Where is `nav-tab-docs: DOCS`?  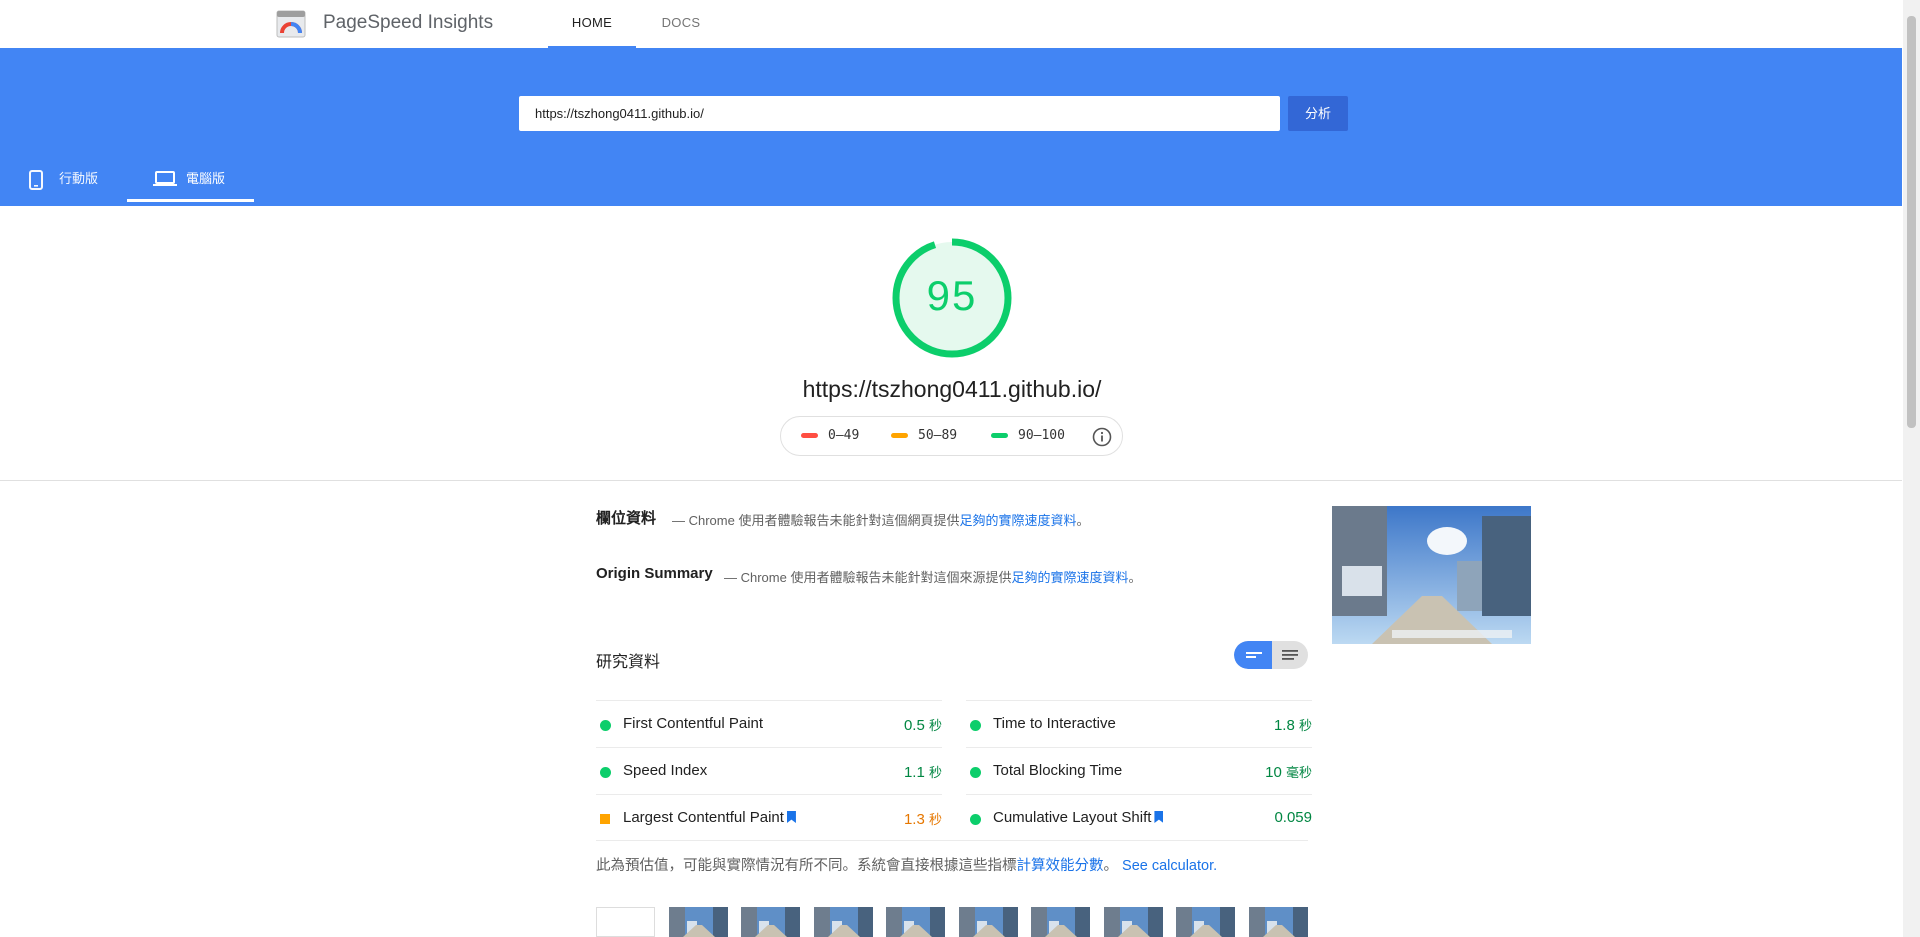
nav-tab-docs: DOCS is located at coordinates (681, 24).